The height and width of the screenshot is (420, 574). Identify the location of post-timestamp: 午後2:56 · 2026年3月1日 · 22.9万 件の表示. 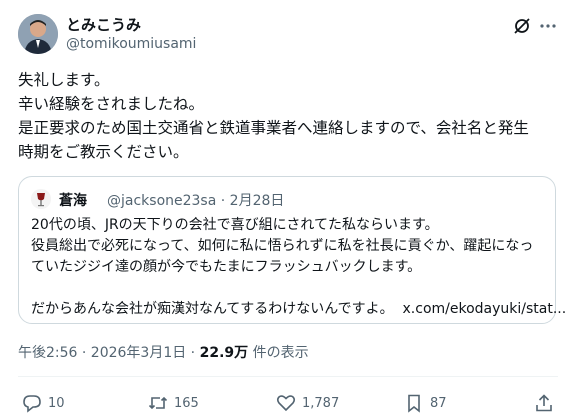
(163, 352).